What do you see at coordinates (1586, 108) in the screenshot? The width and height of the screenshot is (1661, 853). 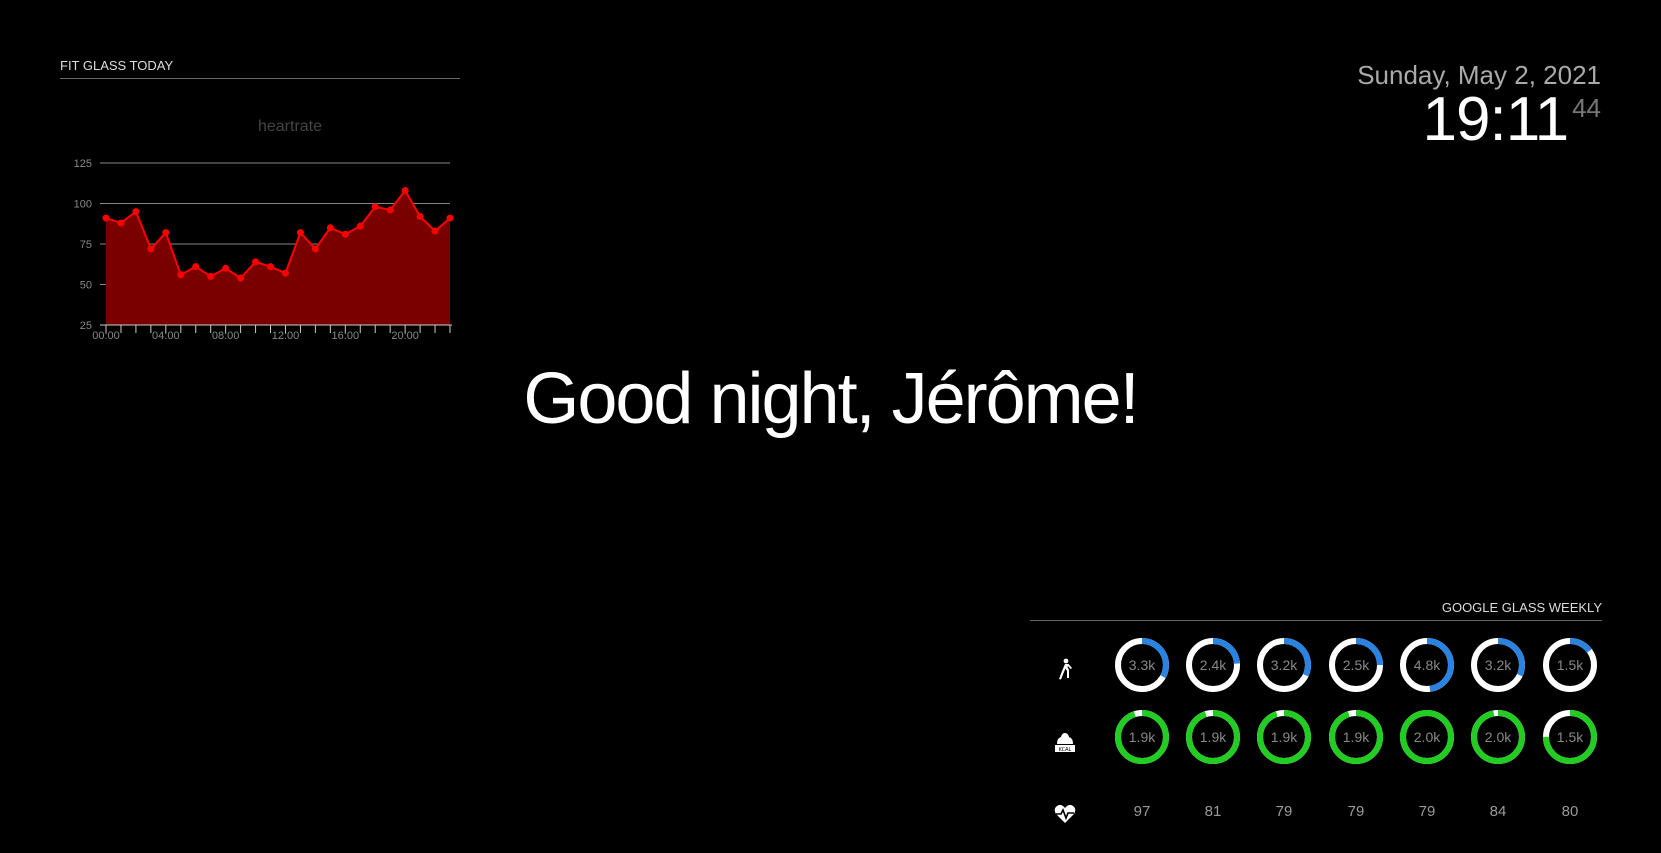 I see `seconds-label: 44` at bounding box center [1586, 108].